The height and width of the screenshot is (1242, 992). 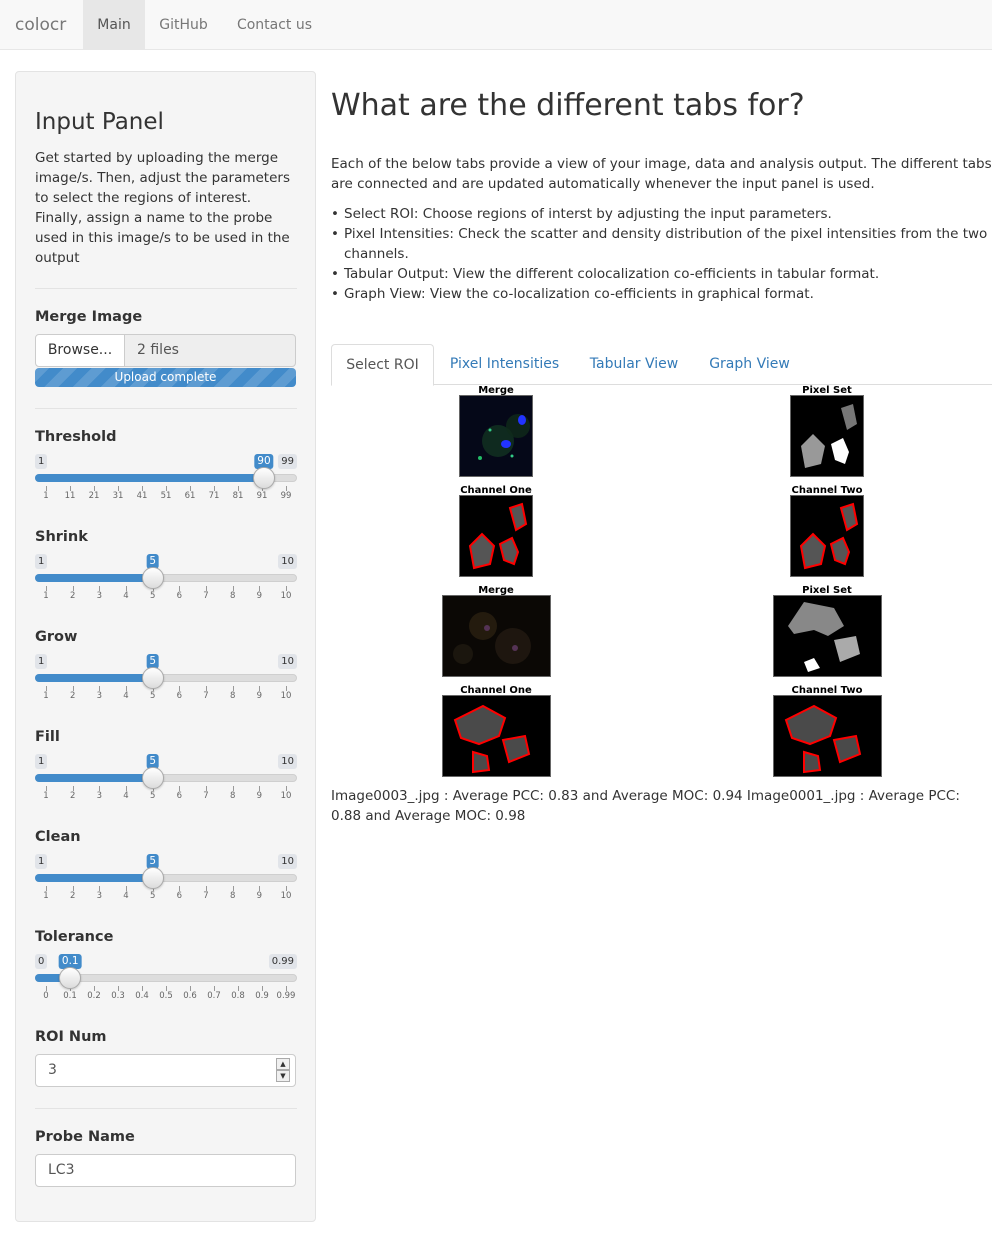 What do you see at coordinates (46, 996) in the screenshot?
I see `slider-tick-label: 0` at bounding box center [46, 996].